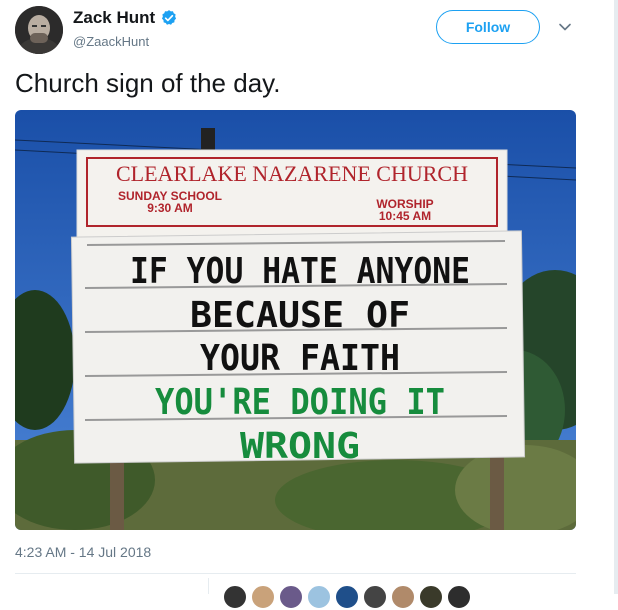 The height and width of the screenshot is (610, 618). Describe the element at coordinates (405, 216) in the screenshot. I see `sign-right-service-2: 10:45 AM` at that location.